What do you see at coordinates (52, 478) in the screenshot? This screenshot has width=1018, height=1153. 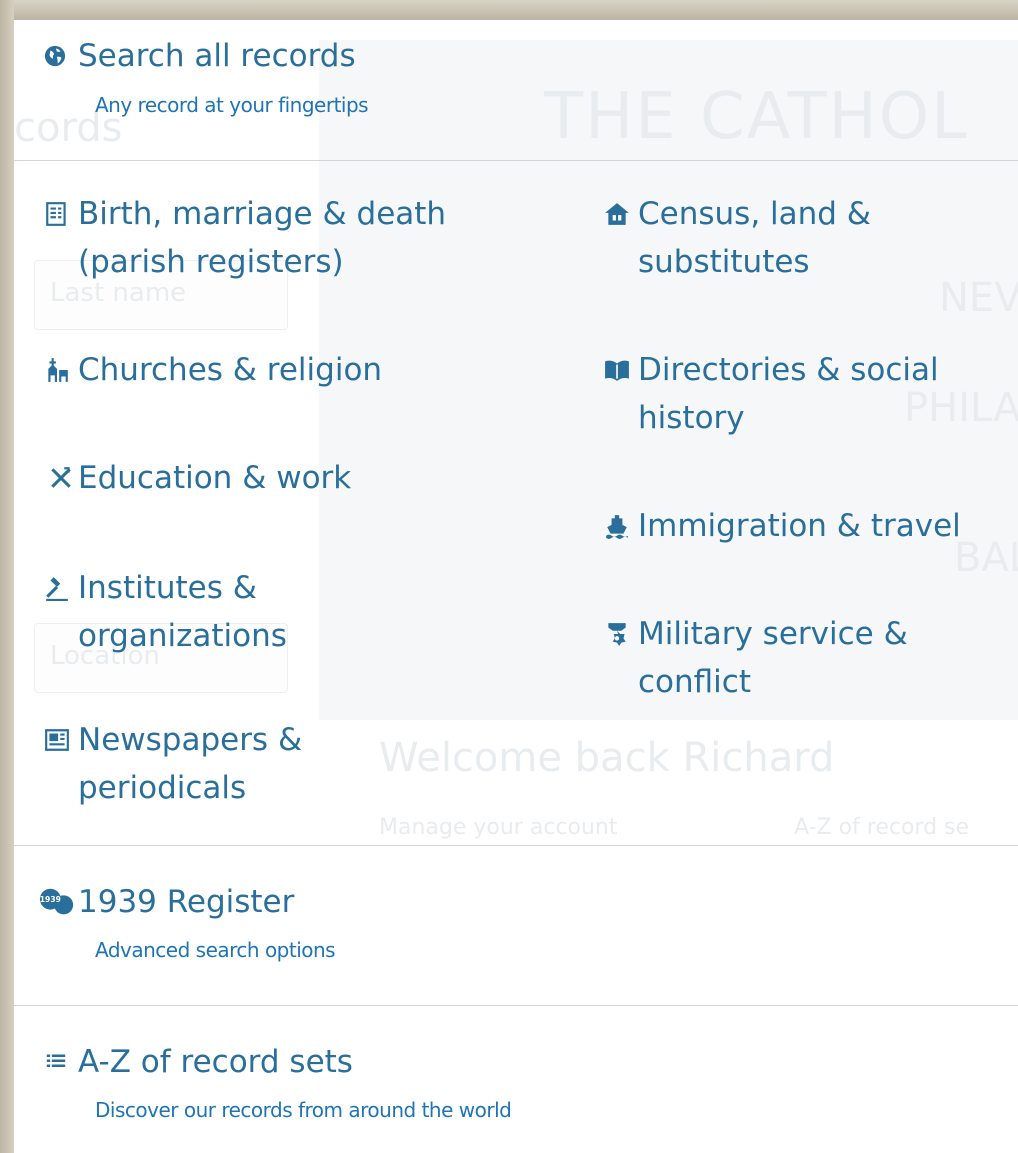 I see `tools-icon` at bounding box center [52, 478].